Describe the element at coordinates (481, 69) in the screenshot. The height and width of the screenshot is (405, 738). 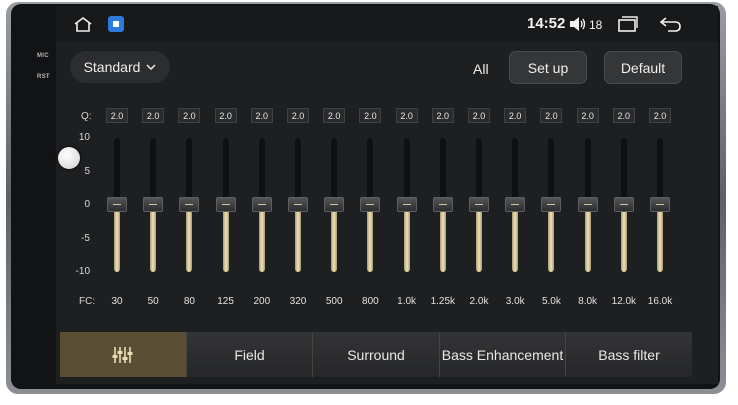
I see `all-label: All` at that location.